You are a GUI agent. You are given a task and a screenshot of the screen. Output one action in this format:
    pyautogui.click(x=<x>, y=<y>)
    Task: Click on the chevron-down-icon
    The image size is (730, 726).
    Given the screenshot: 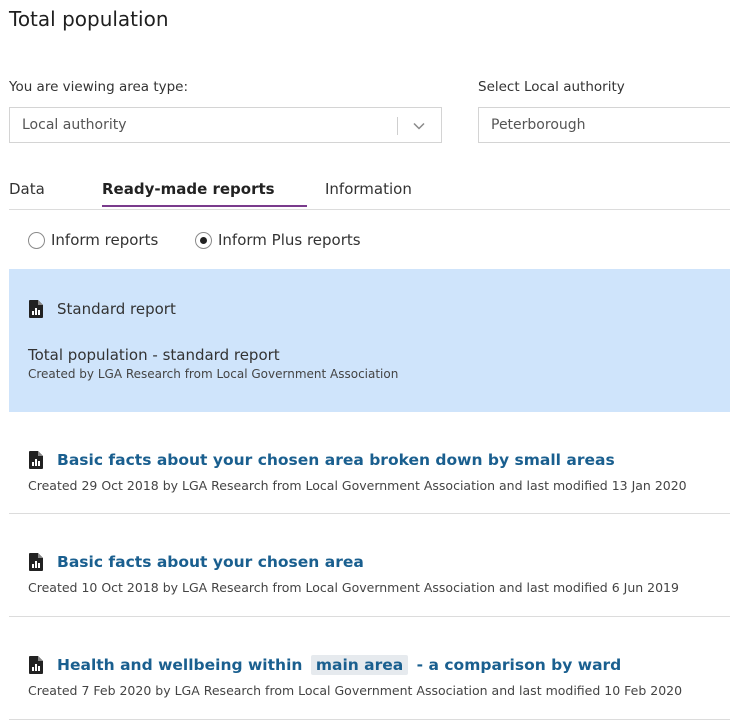 What is the action you would take?
    pyautogui.click(x=419, y=126)
    